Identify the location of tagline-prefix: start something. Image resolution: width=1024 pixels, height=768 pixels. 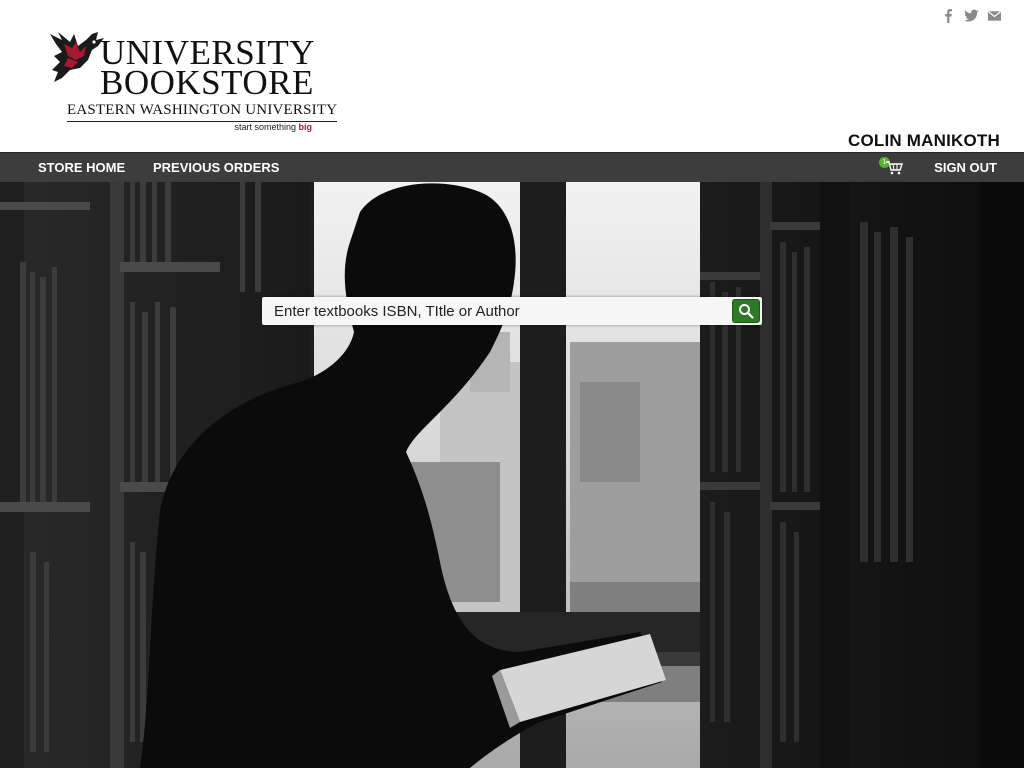
(266, 127).